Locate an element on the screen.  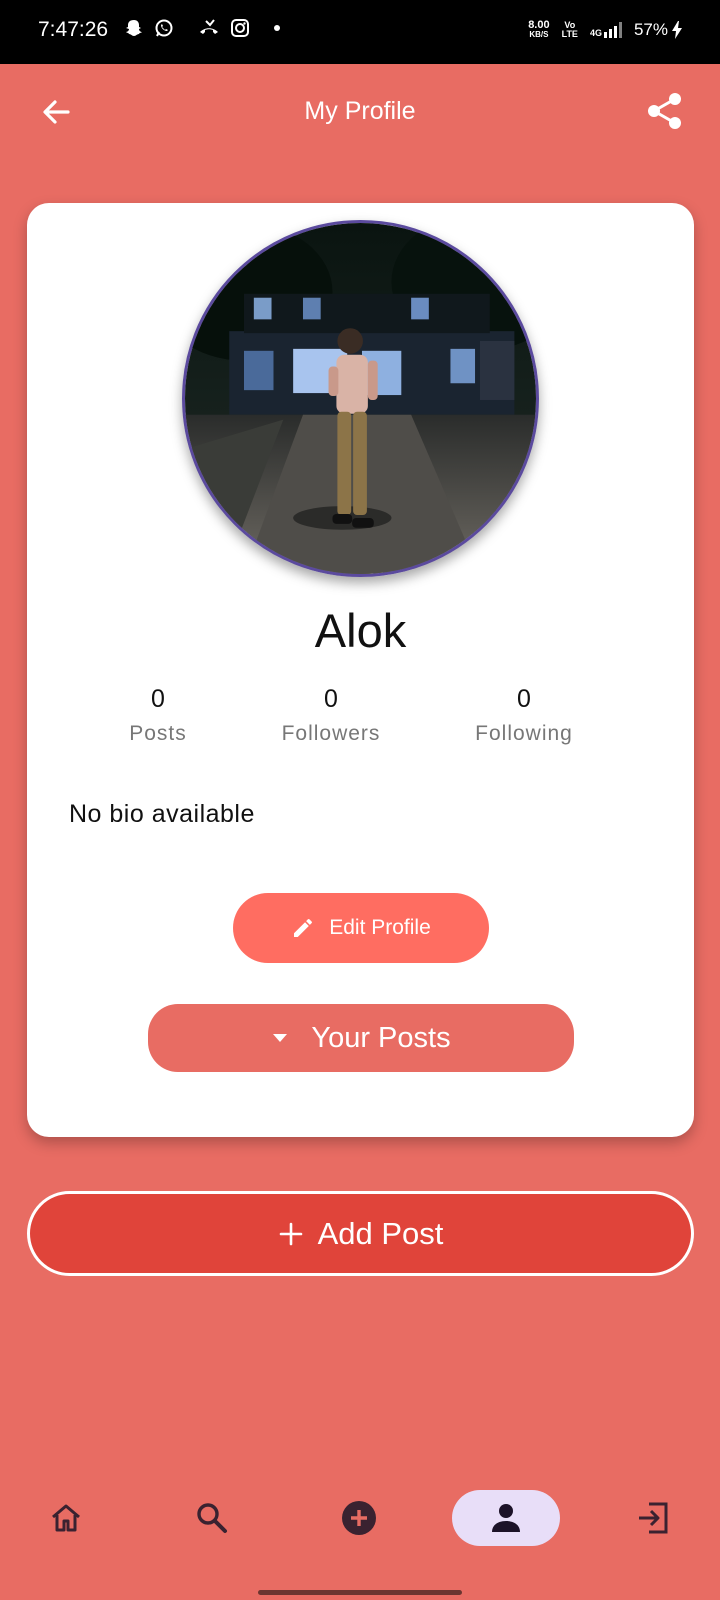
add-circle-icon is located at coordinates (359, 1518).